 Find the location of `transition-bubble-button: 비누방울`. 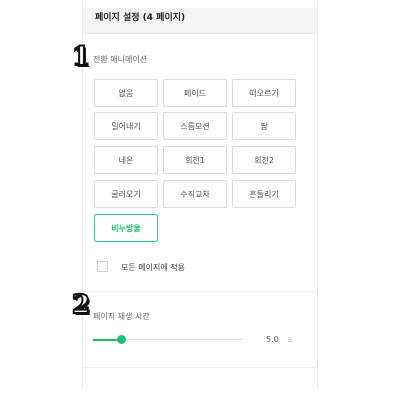

transition-bubble-button: 비누방울 is located at coordinates (126, 228).